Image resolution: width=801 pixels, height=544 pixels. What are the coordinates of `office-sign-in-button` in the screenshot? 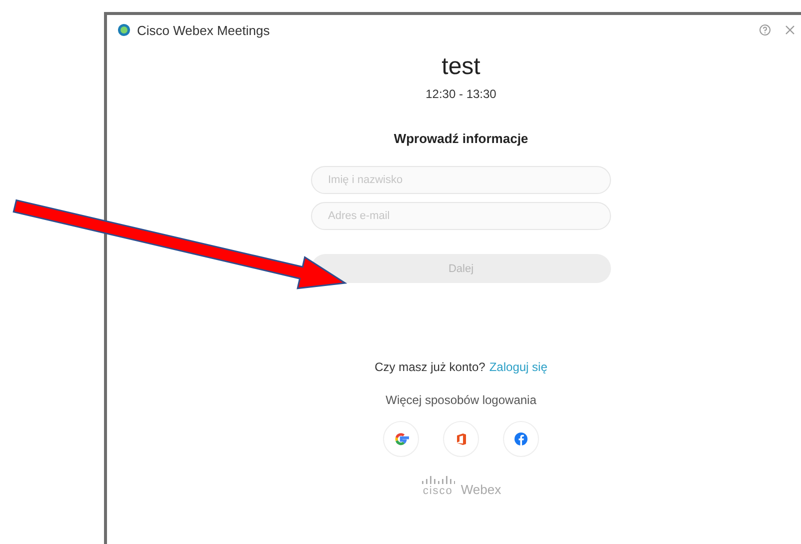 It's located at (461, 439).